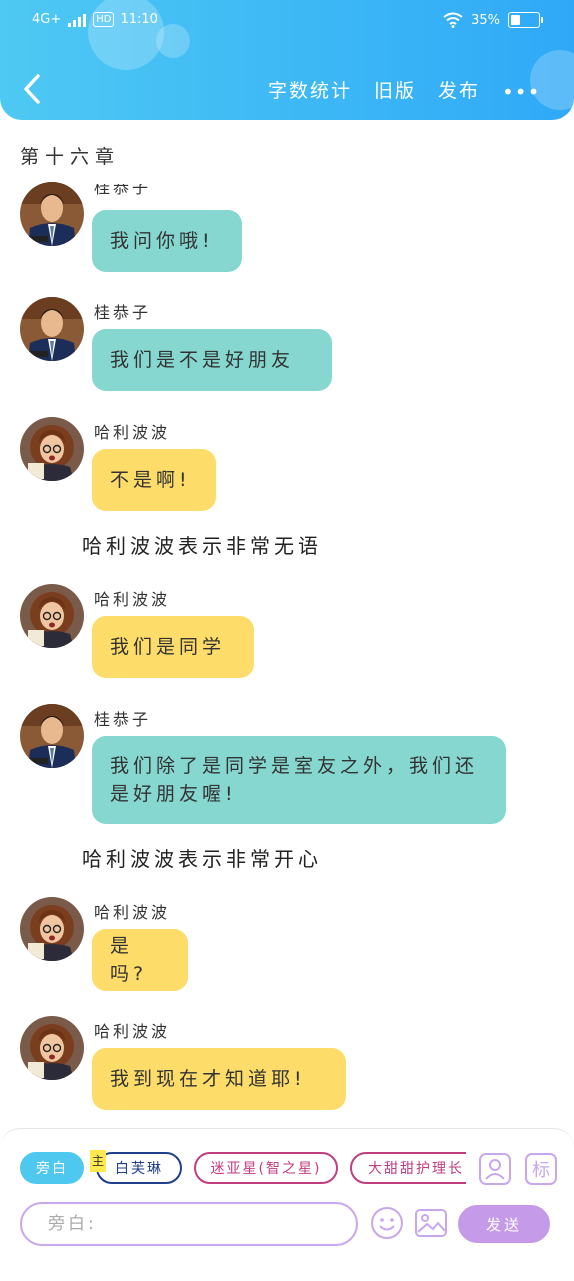  What do you see at coordinates (310, 89) in the screenshot?
I see `word-count-button: 字数统计` at bounding box center [310, 89].